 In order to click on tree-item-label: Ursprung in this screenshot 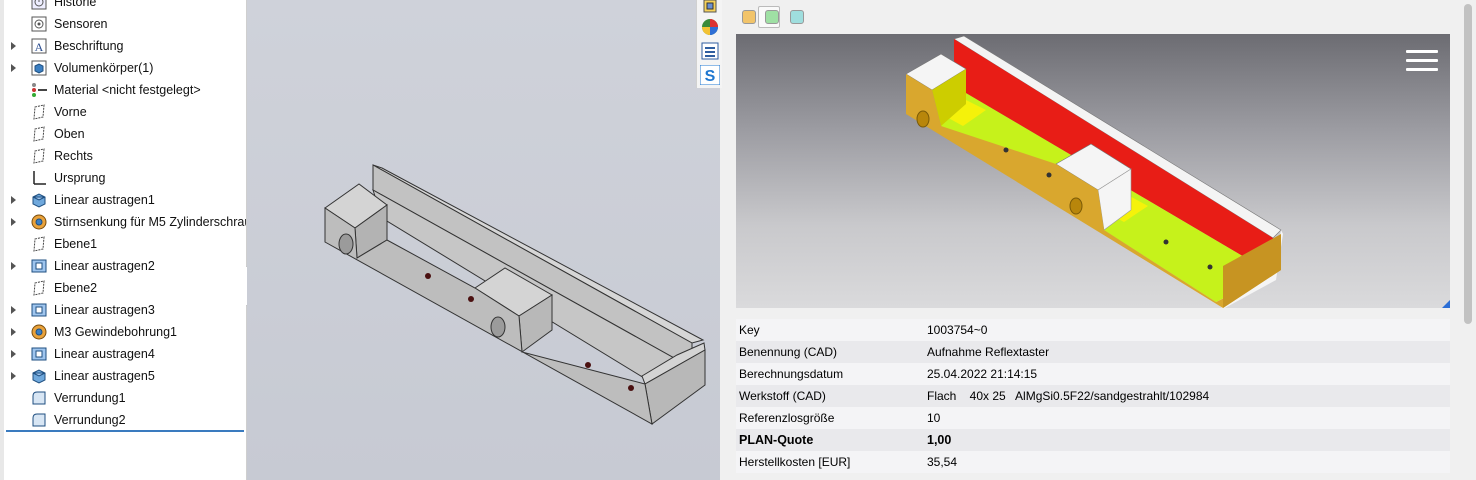, I will do `click(80, 178)`.